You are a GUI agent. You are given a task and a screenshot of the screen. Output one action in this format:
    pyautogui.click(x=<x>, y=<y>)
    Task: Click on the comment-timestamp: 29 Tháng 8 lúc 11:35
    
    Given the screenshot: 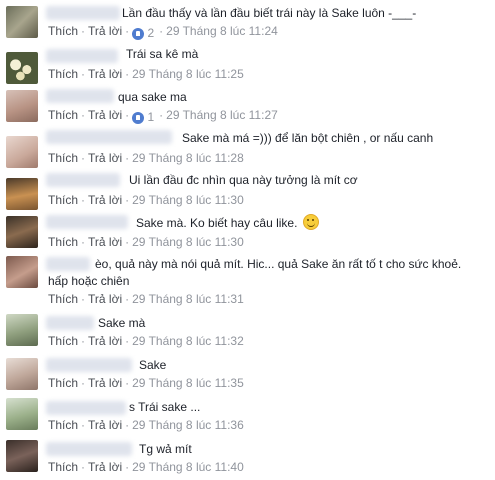 What is the action you would take?
    pyautogui.click(x=188, y=383)
    